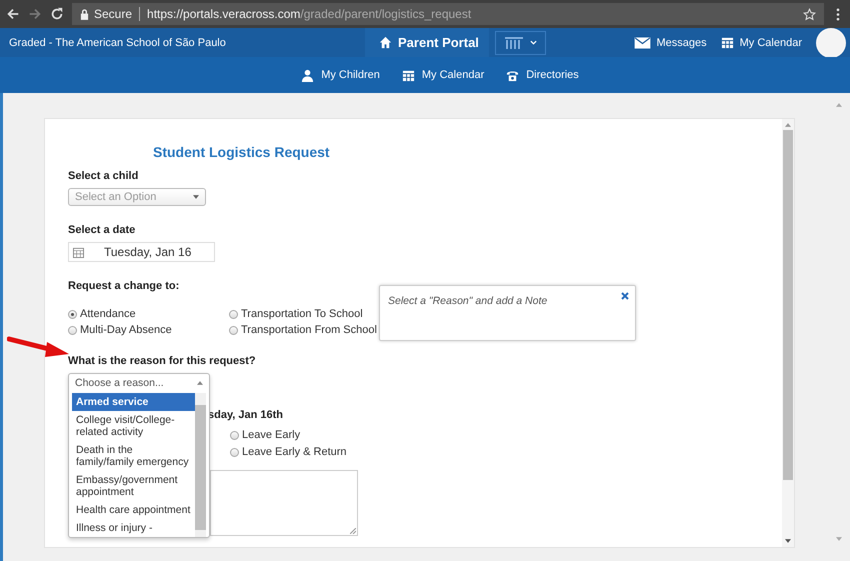  Describe the element at coordinates (838, 14) in the screenshot. I see `menu-icon` at that location.